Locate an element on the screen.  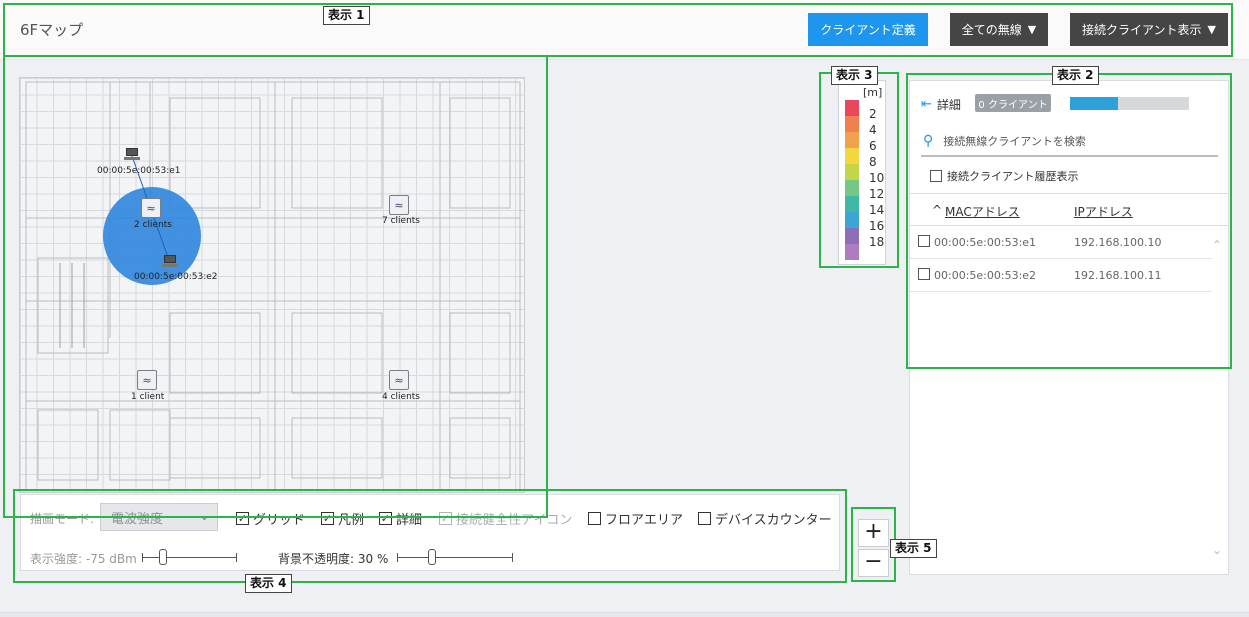
scroll-down-icon: ⌄ is located at coordinates (1217, 550).